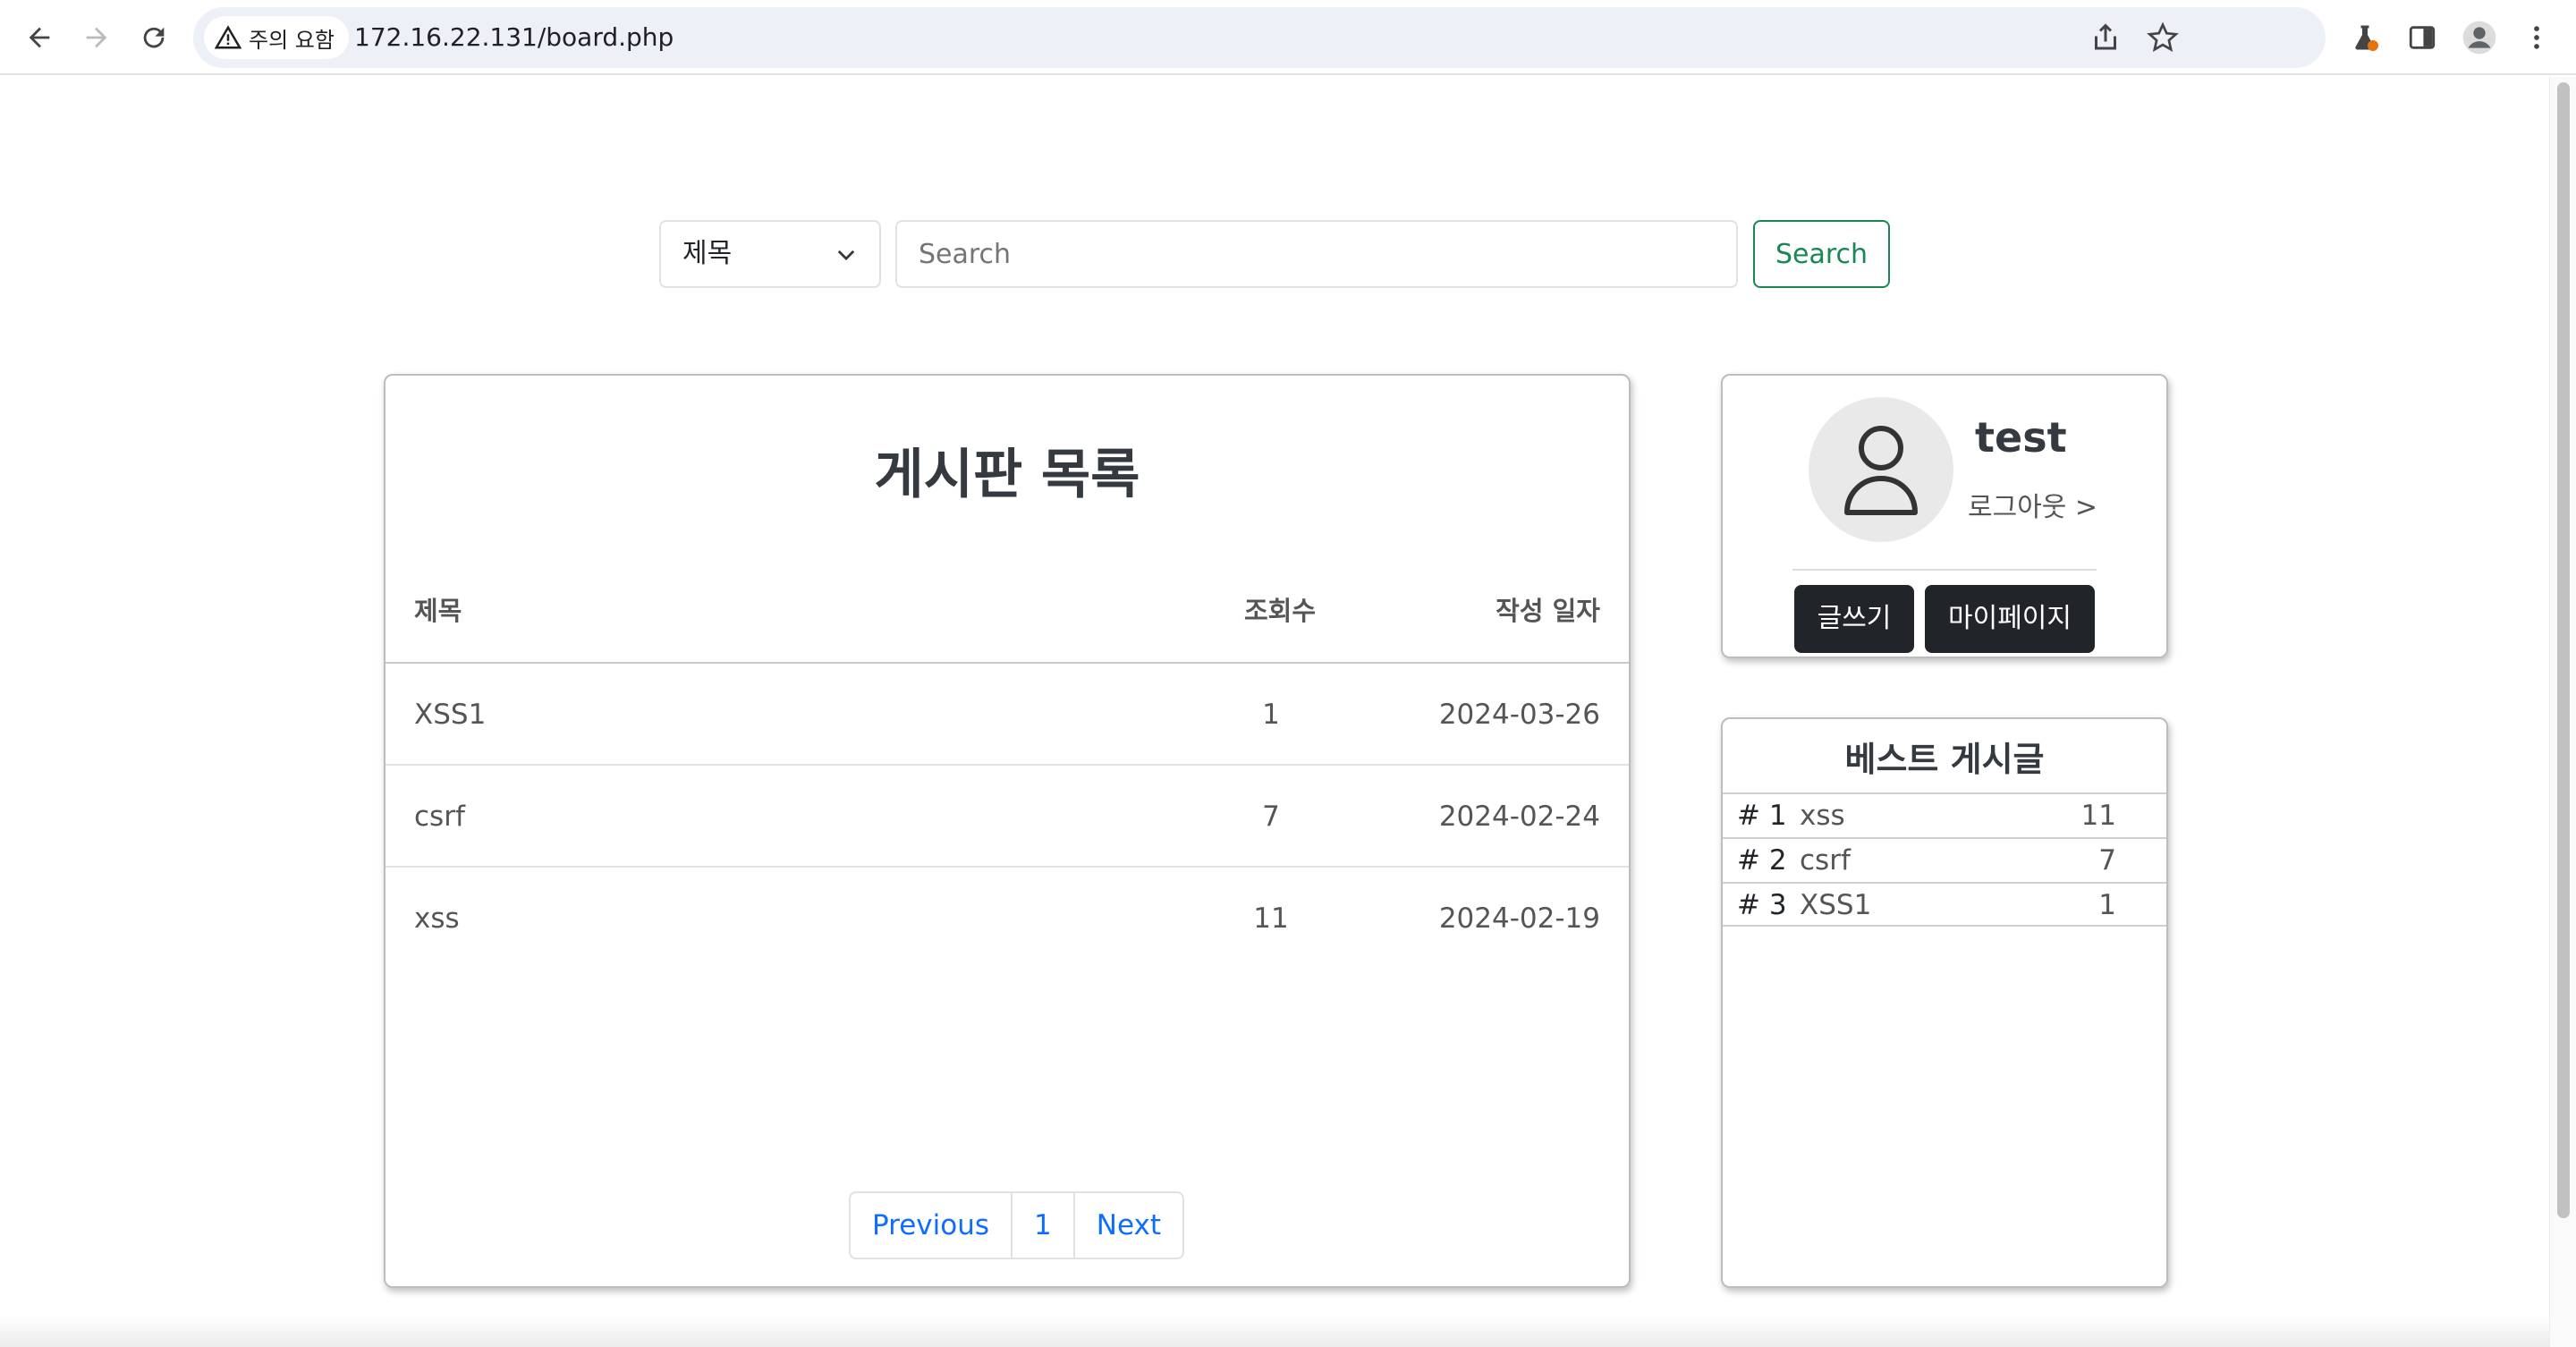 The width and height of the screenshot is (2576, 1347). I want to click on mypage-button: 마이페이지, so click(2010, 619).